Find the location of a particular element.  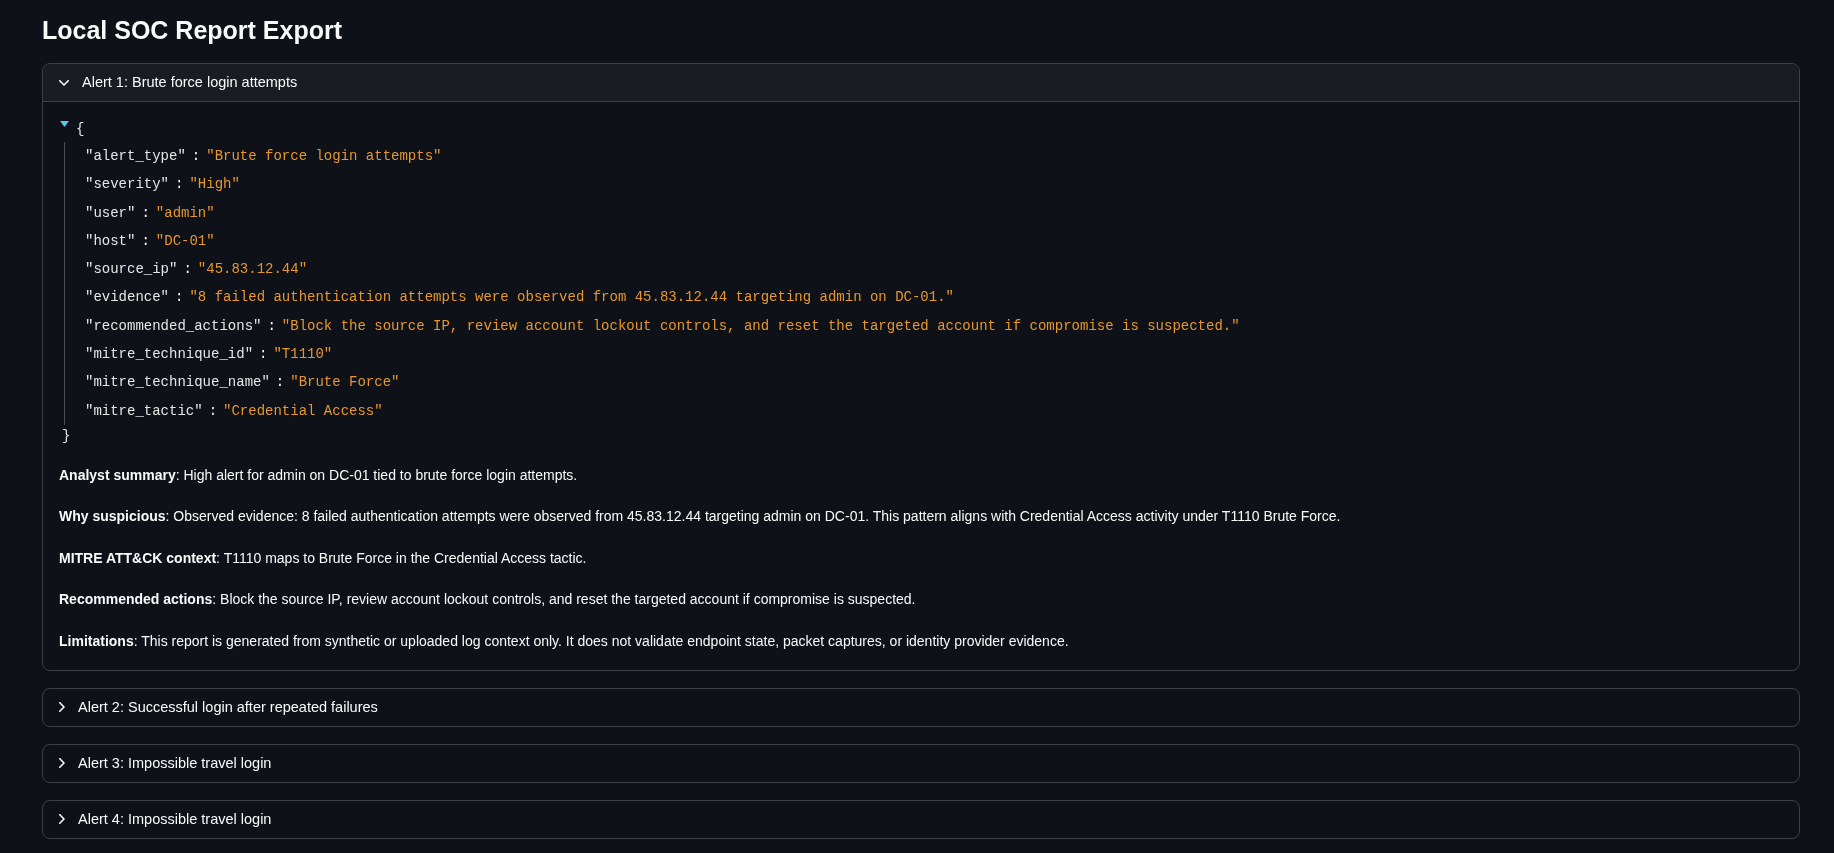

json-key: "user" is located at coordinates (110, 212).